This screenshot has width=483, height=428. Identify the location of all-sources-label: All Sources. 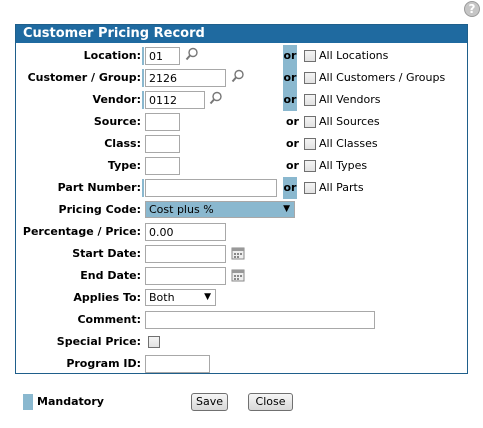
(349, 121).